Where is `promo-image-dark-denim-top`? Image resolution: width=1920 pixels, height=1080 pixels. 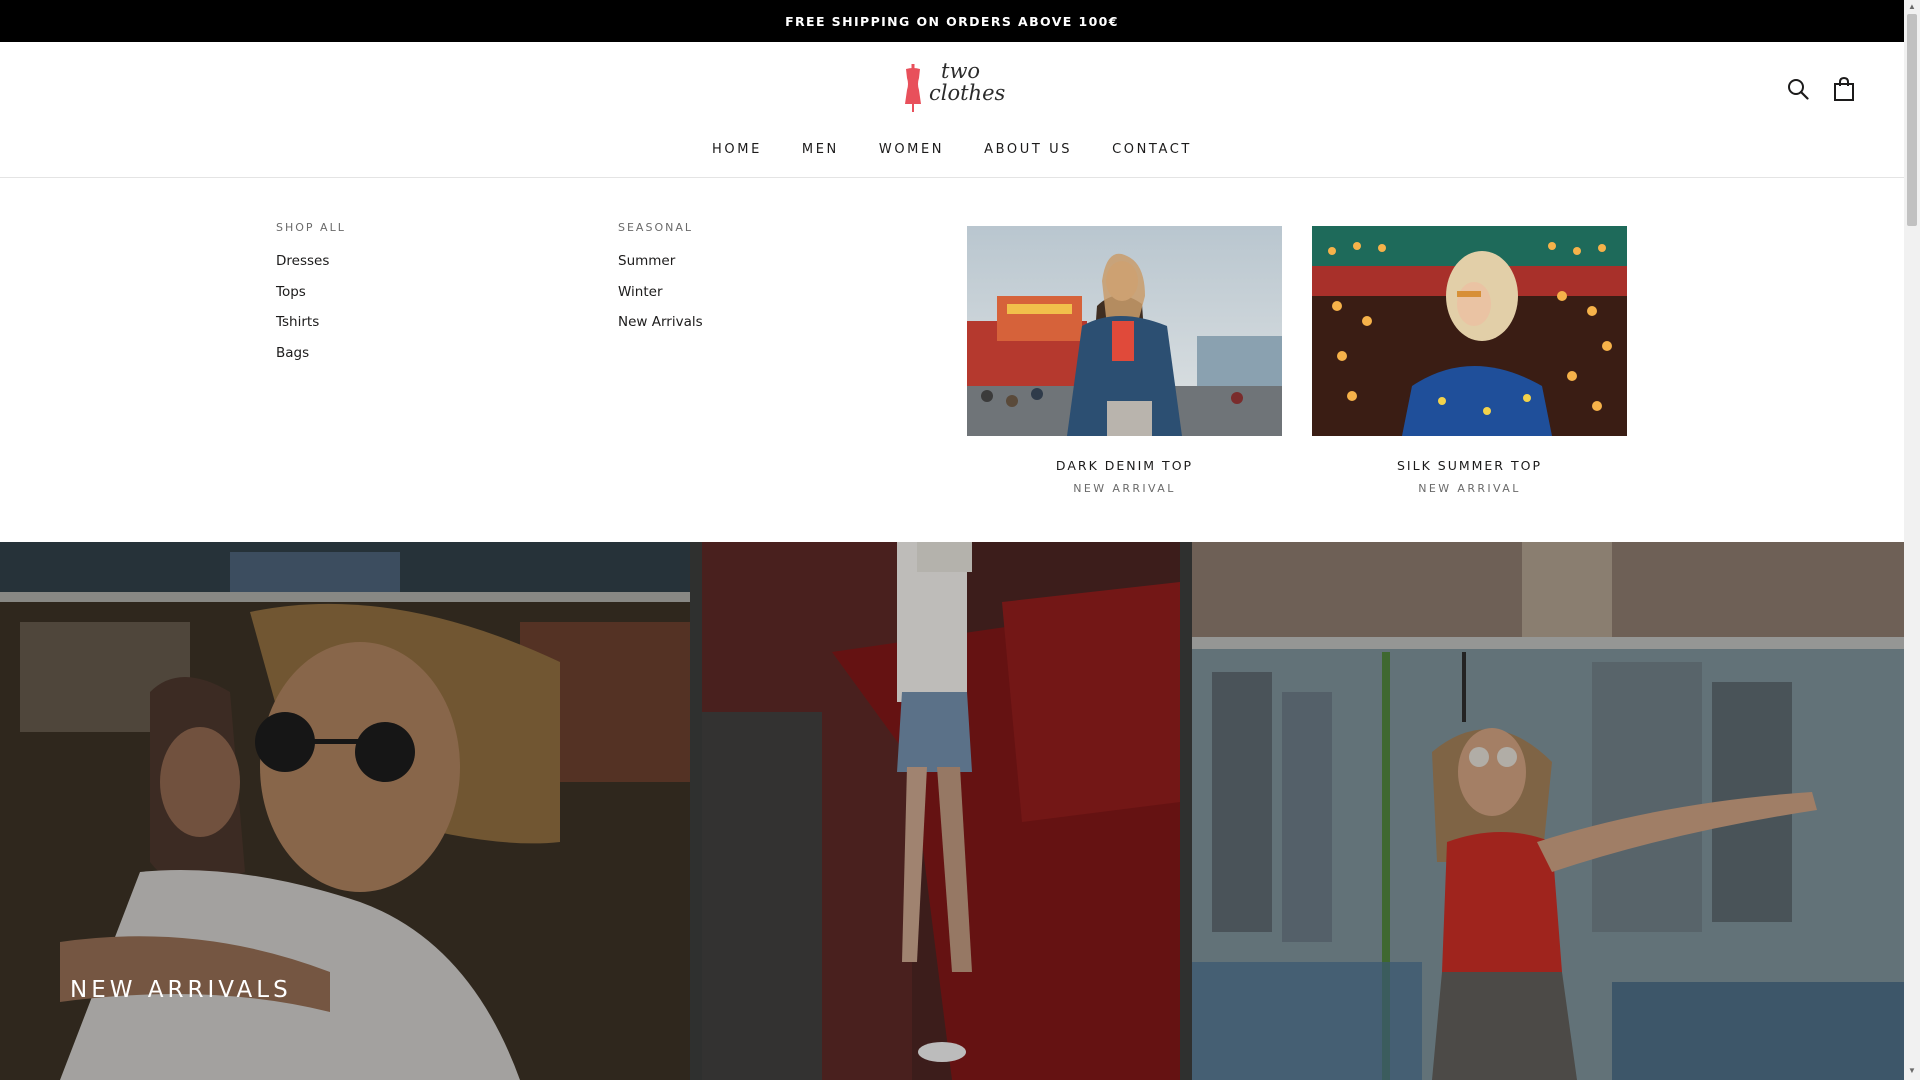
promo-image-dark-denim-top is located at coordinates (1124, 331).